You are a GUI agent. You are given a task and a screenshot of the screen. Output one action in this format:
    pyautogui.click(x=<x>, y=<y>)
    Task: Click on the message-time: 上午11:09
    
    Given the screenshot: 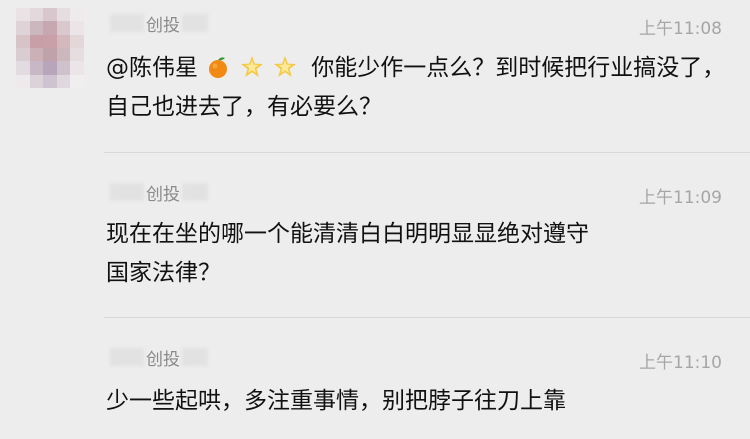 What is the action you would take?
    pyautogui.click(x=680, y=198)
    